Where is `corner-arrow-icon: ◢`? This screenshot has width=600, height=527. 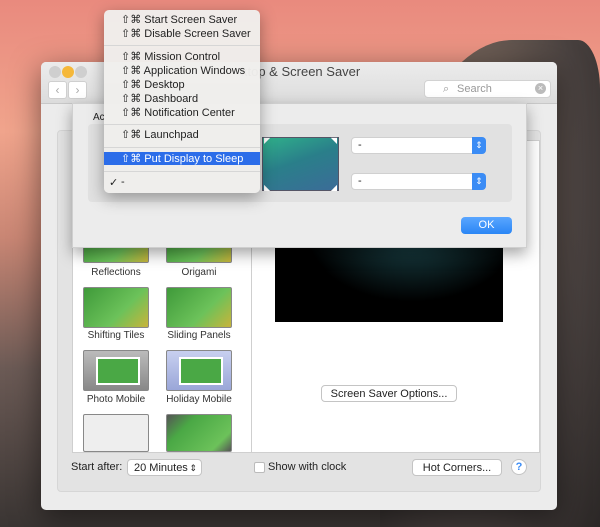 corner-arrow-icon: ◢ is located at coordinates (333, 187).